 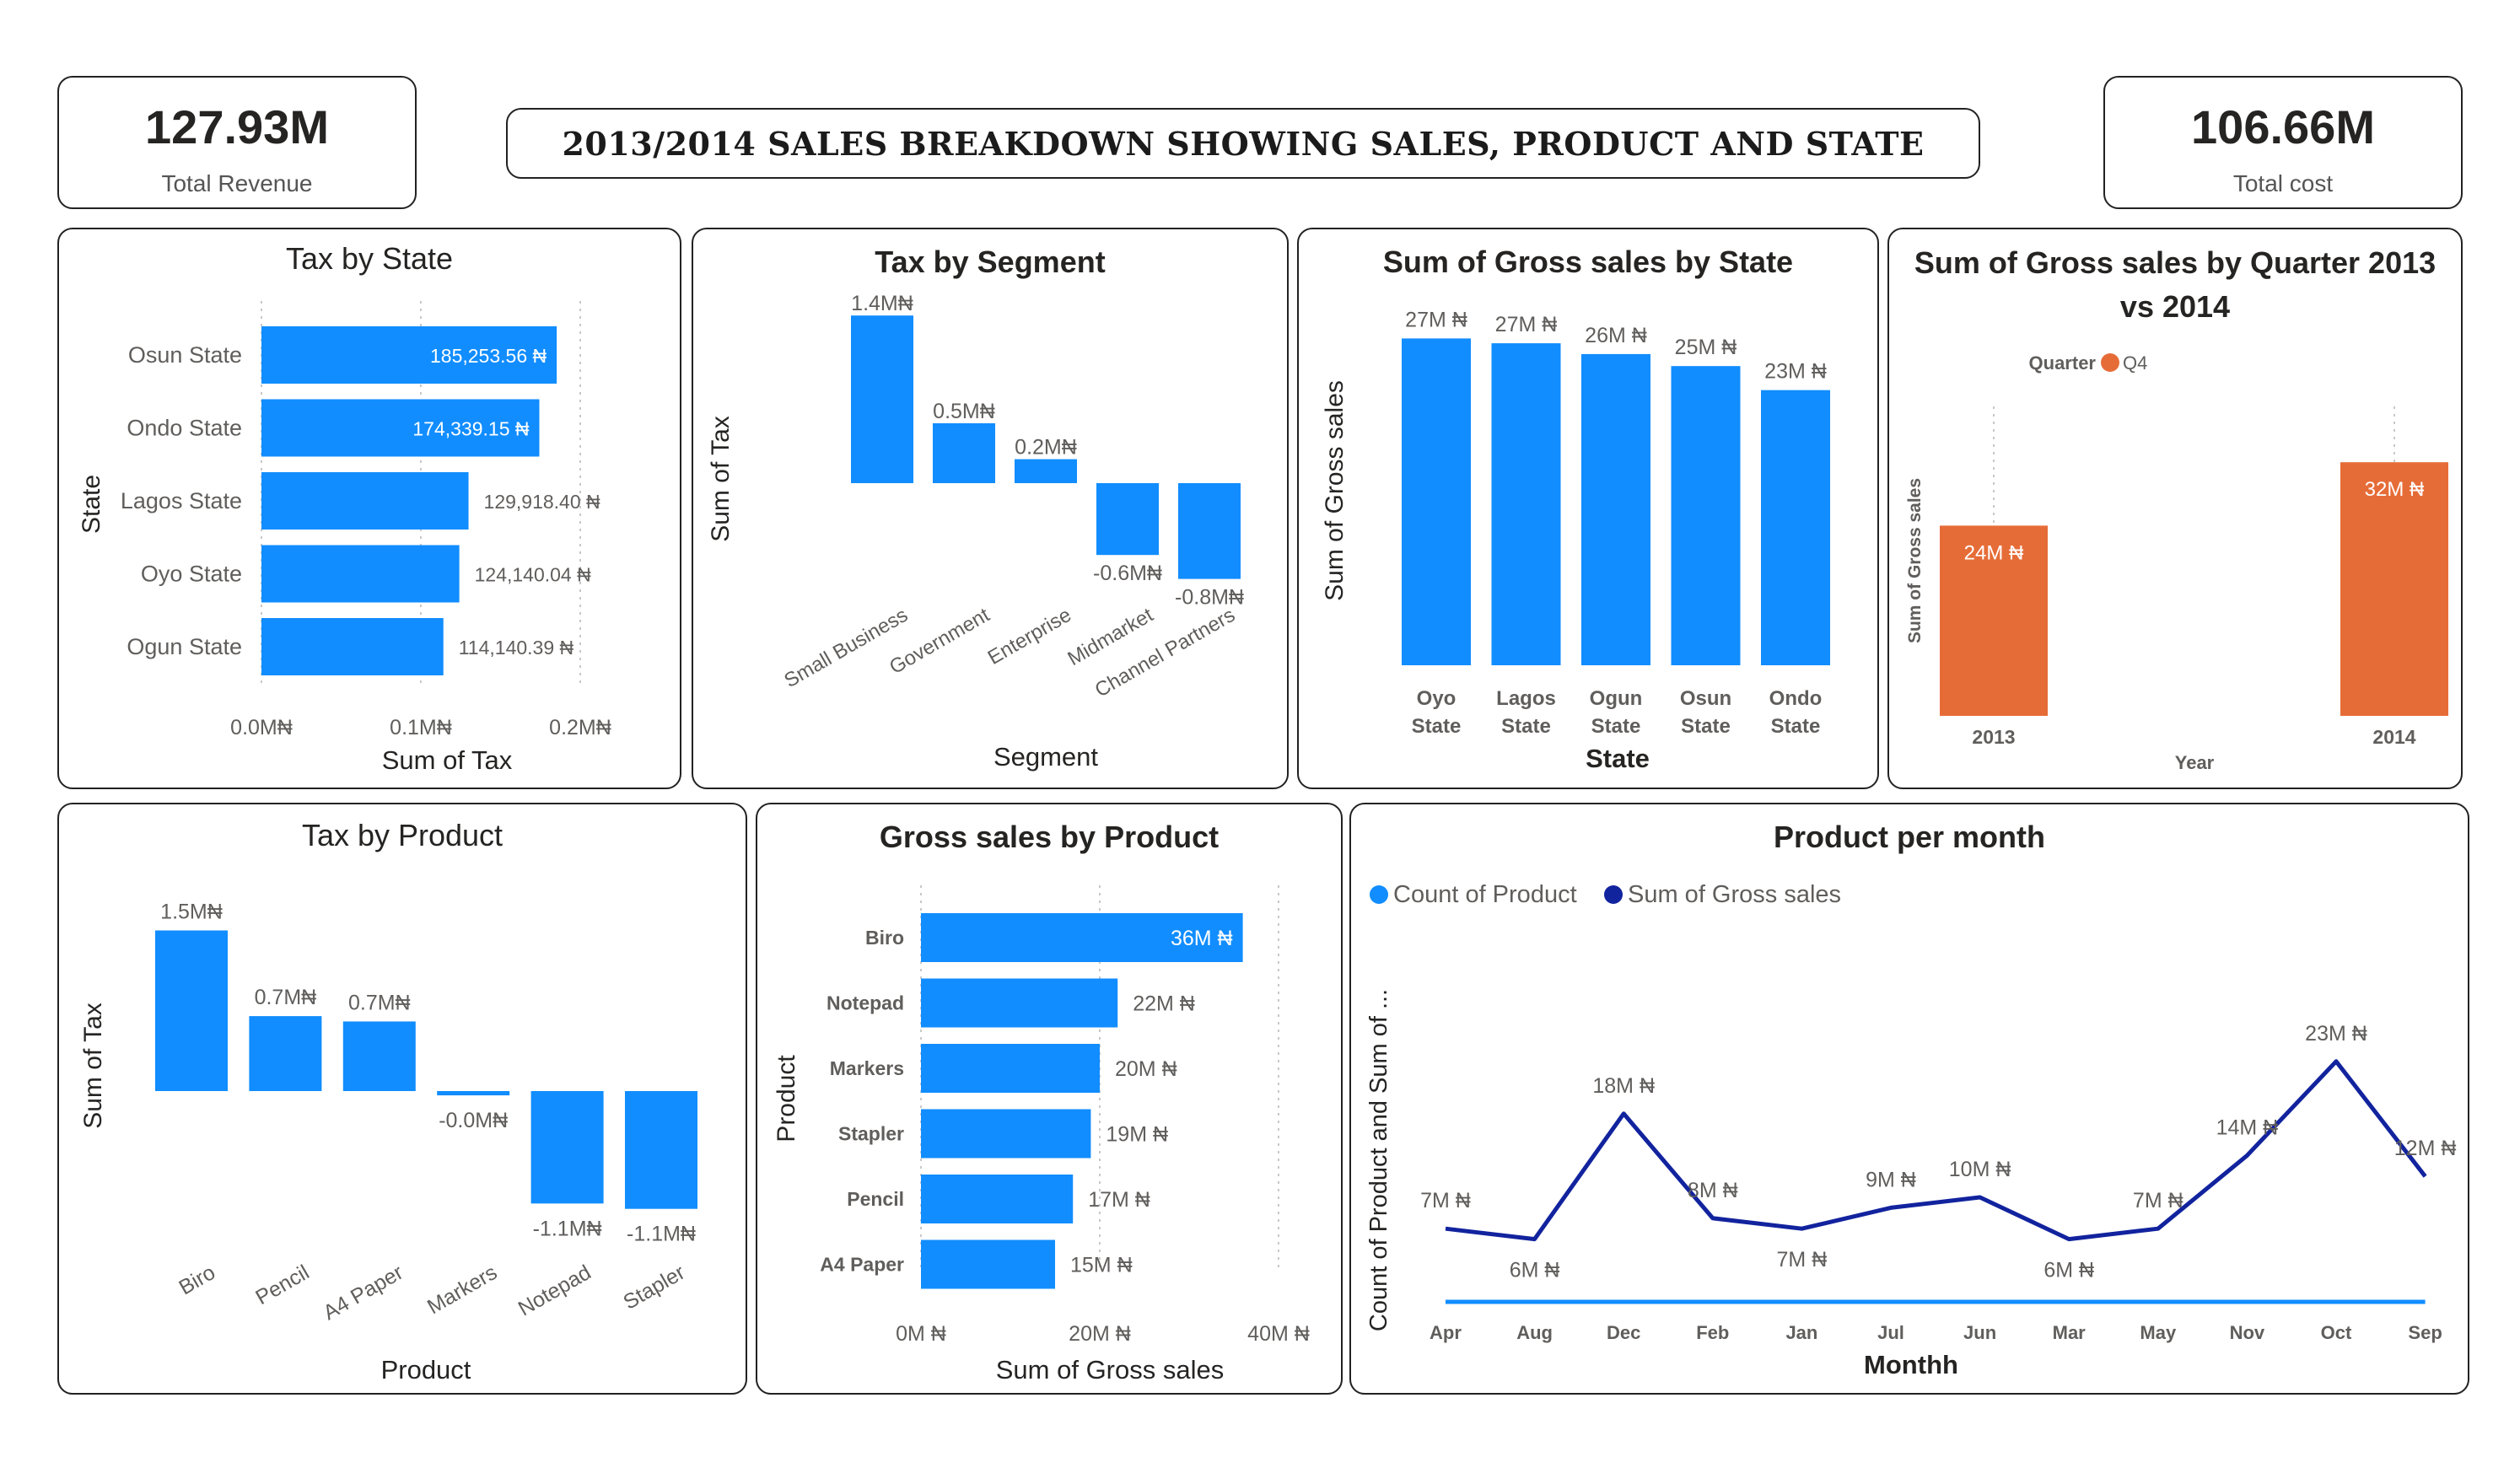 What do you see at coordinates (488, 356) in the screenshot?
I see `data-label: 185,253.56 ₦` at bounding box center [488, 356].